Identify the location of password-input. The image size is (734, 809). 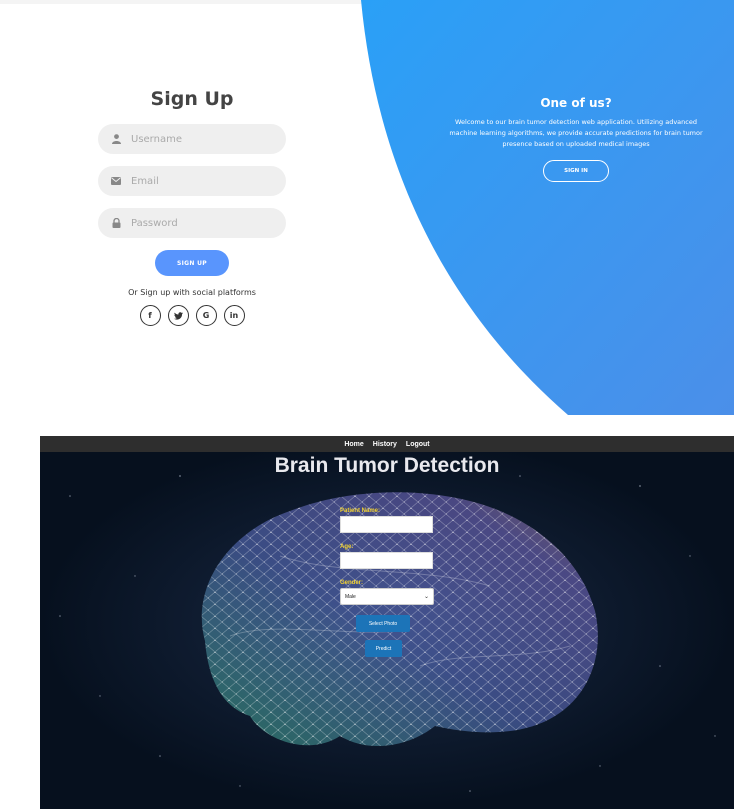
(201, 223).